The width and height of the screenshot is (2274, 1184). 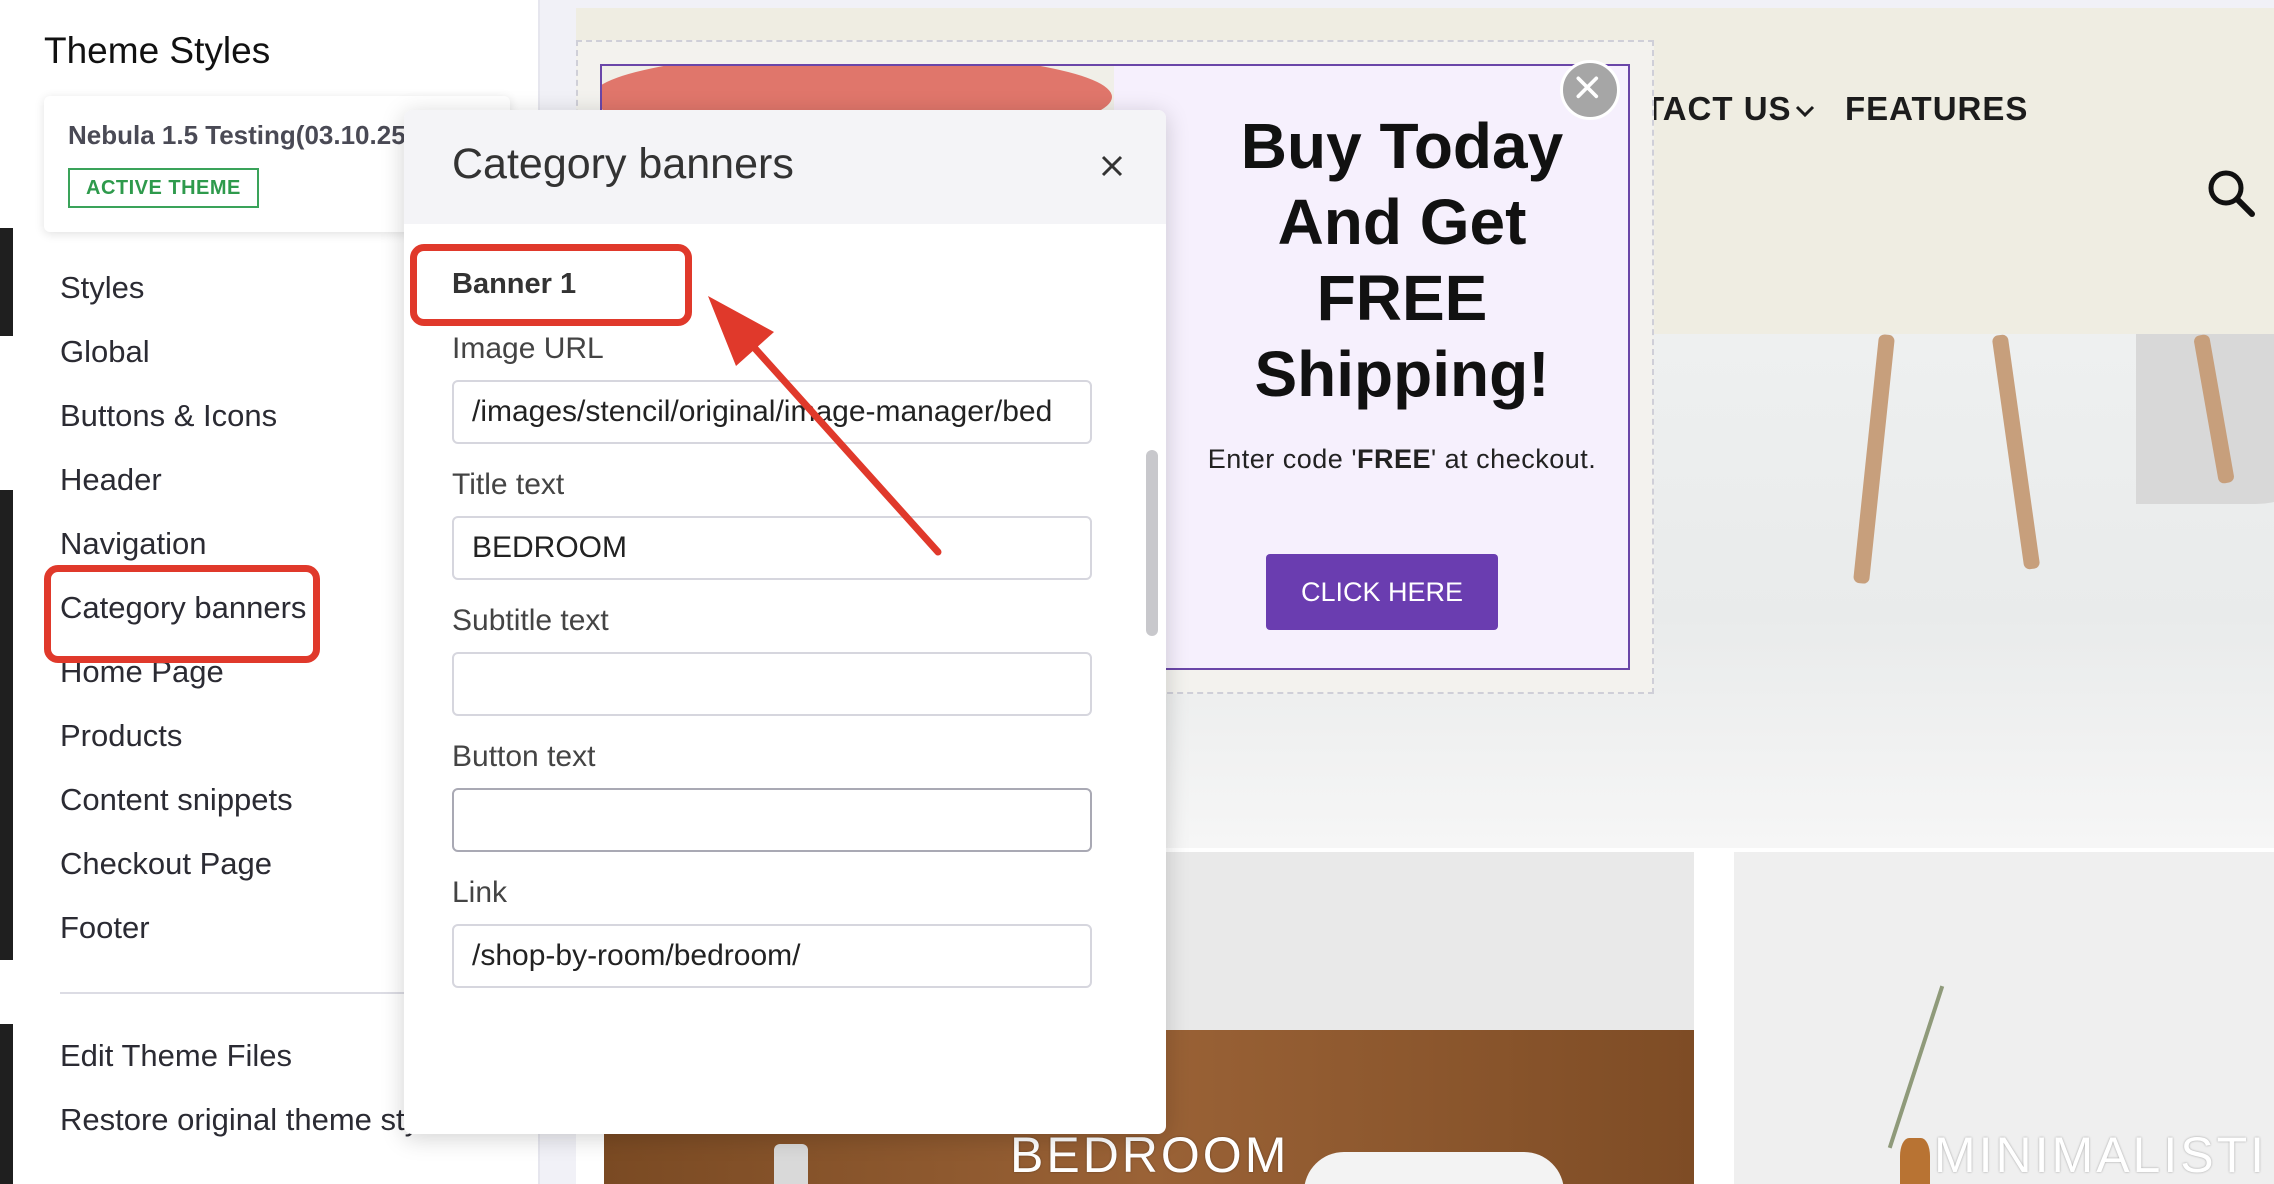 I want to click on promo-title: Buy Today And Get FREE Shipping!, so click(x=1402, y=260).